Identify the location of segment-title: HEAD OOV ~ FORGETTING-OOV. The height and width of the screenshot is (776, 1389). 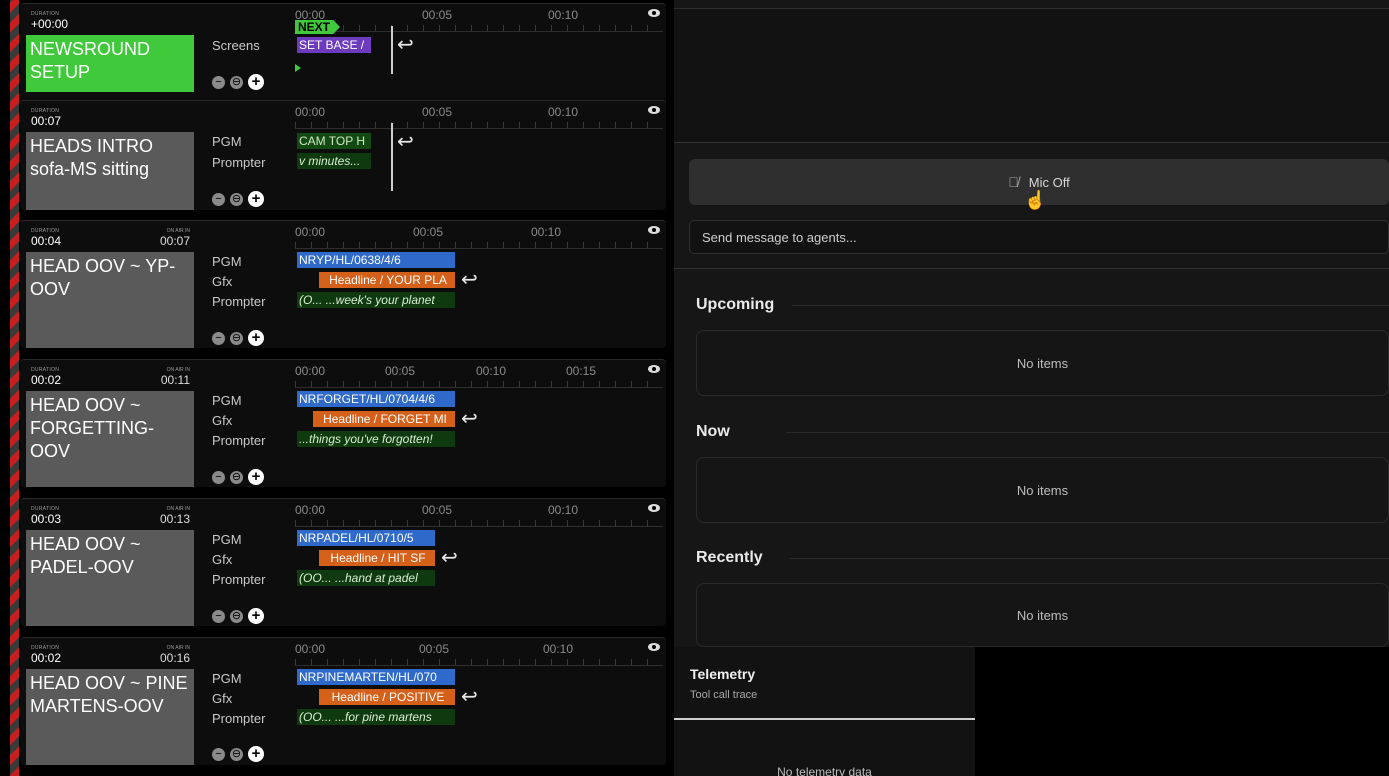
(110, 439).